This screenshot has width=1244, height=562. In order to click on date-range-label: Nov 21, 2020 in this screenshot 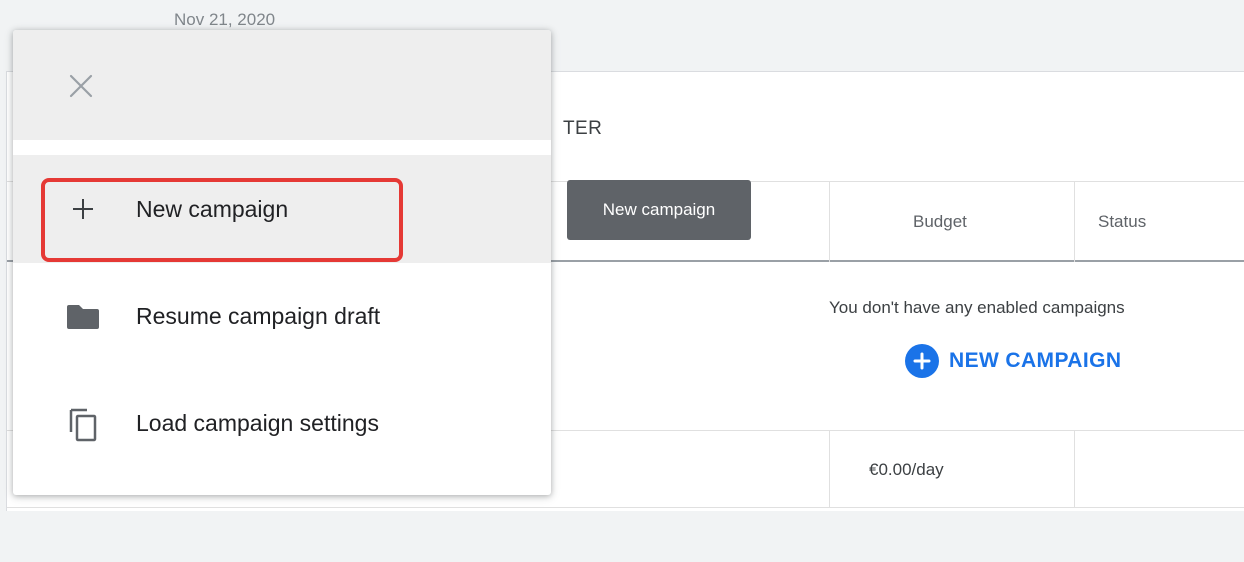, I will do `click(225, 19)`.